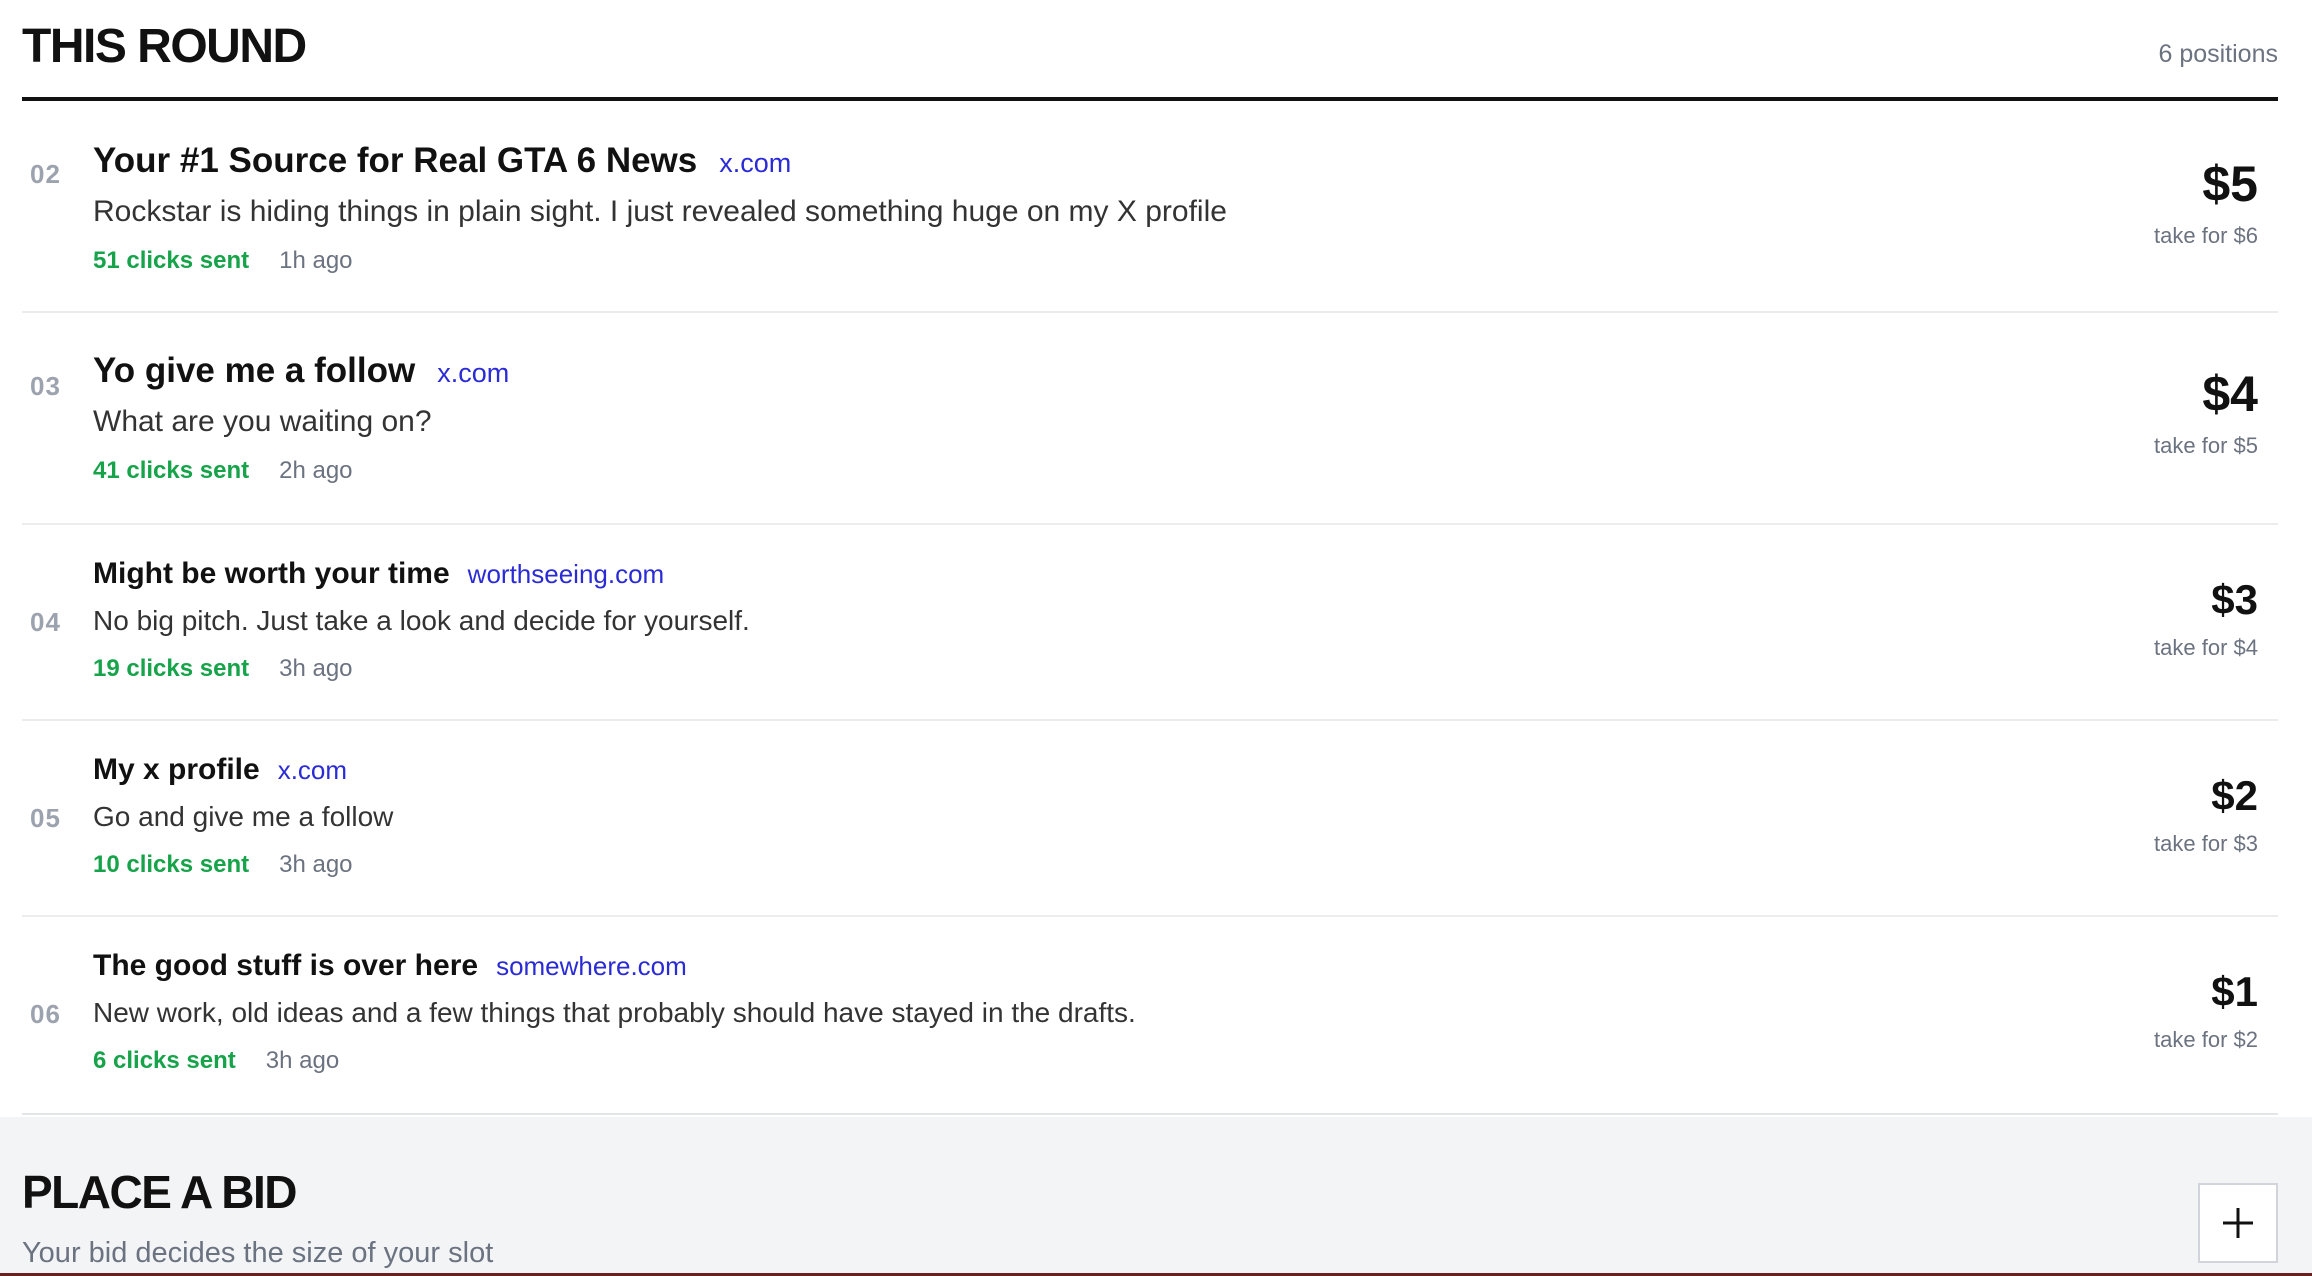 The height and width of the screenshot is (1276, 2312). Describe the element at coordinates (591, 966) in the screenshot. I see `slot-domain-link: somewhere.com` at that location.